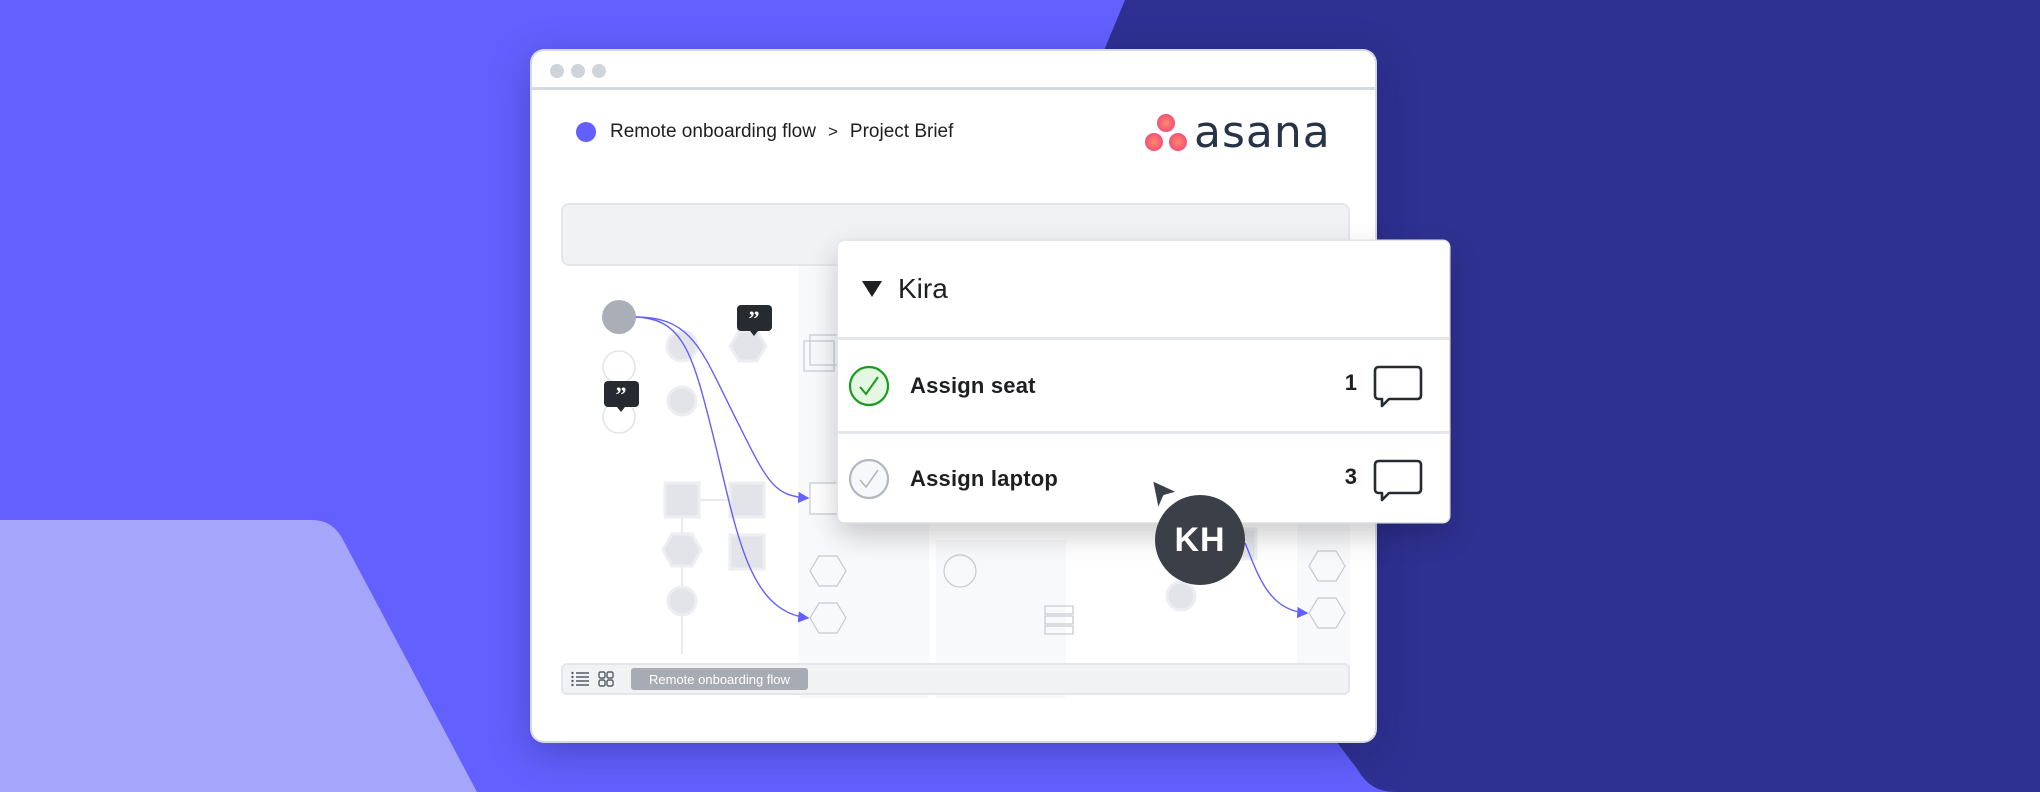  I want to click on start-node, so click(619, 317).